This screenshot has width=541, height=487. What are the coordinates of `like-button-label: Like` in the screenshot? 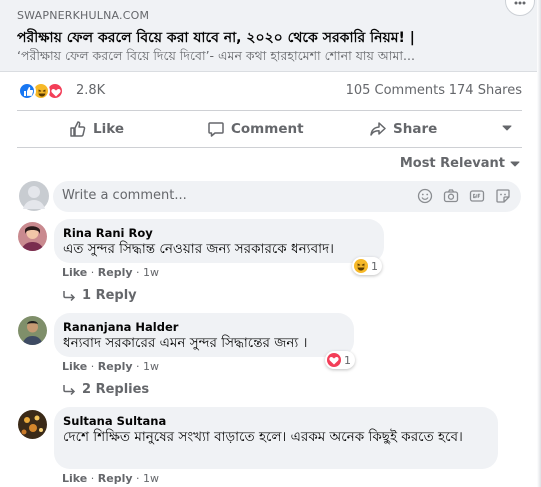 It's located at (109, 129).